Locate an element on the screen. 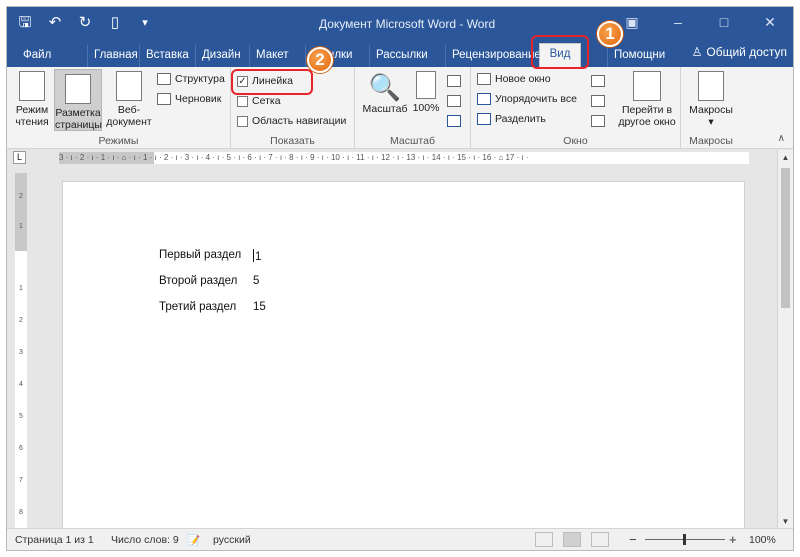 This screenshot has width=800, height=557. group-label-modes: Режимы is located at coordinates (118, 141).